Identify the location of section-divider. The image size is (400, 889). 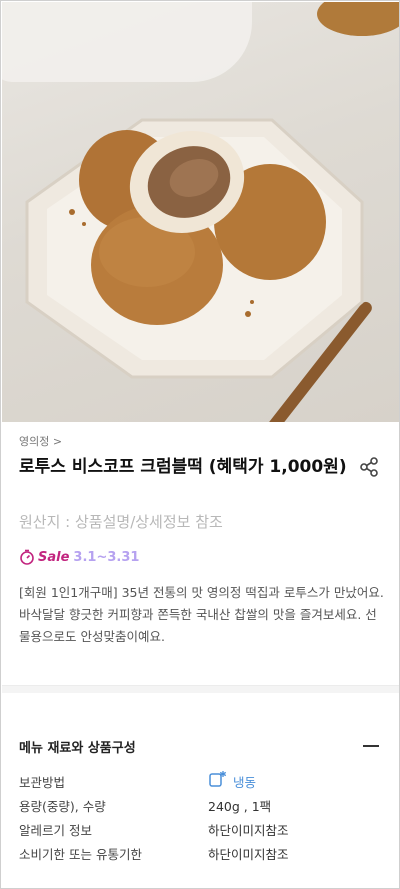
(200, 689).